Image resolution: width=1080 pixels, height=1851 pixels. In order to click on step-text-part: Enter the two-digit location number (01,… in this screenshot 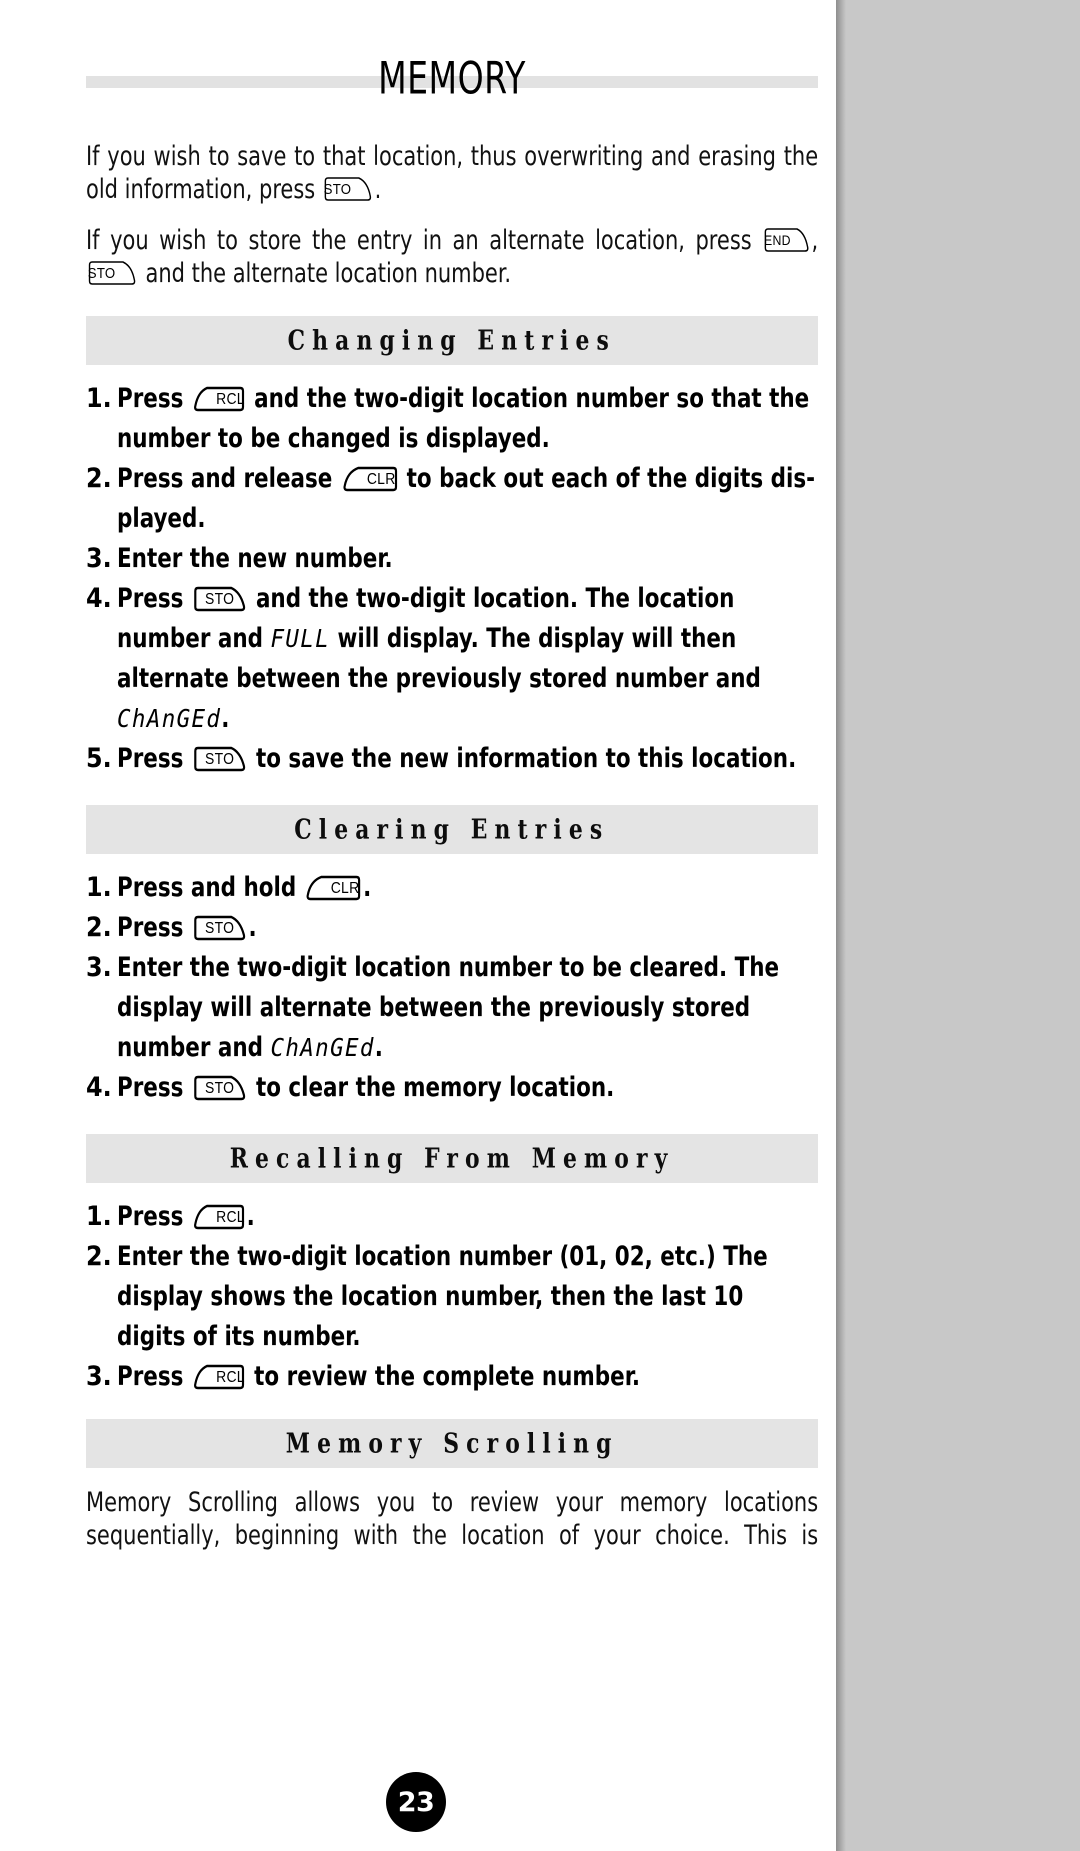, I will do `click(442, 1296)`.